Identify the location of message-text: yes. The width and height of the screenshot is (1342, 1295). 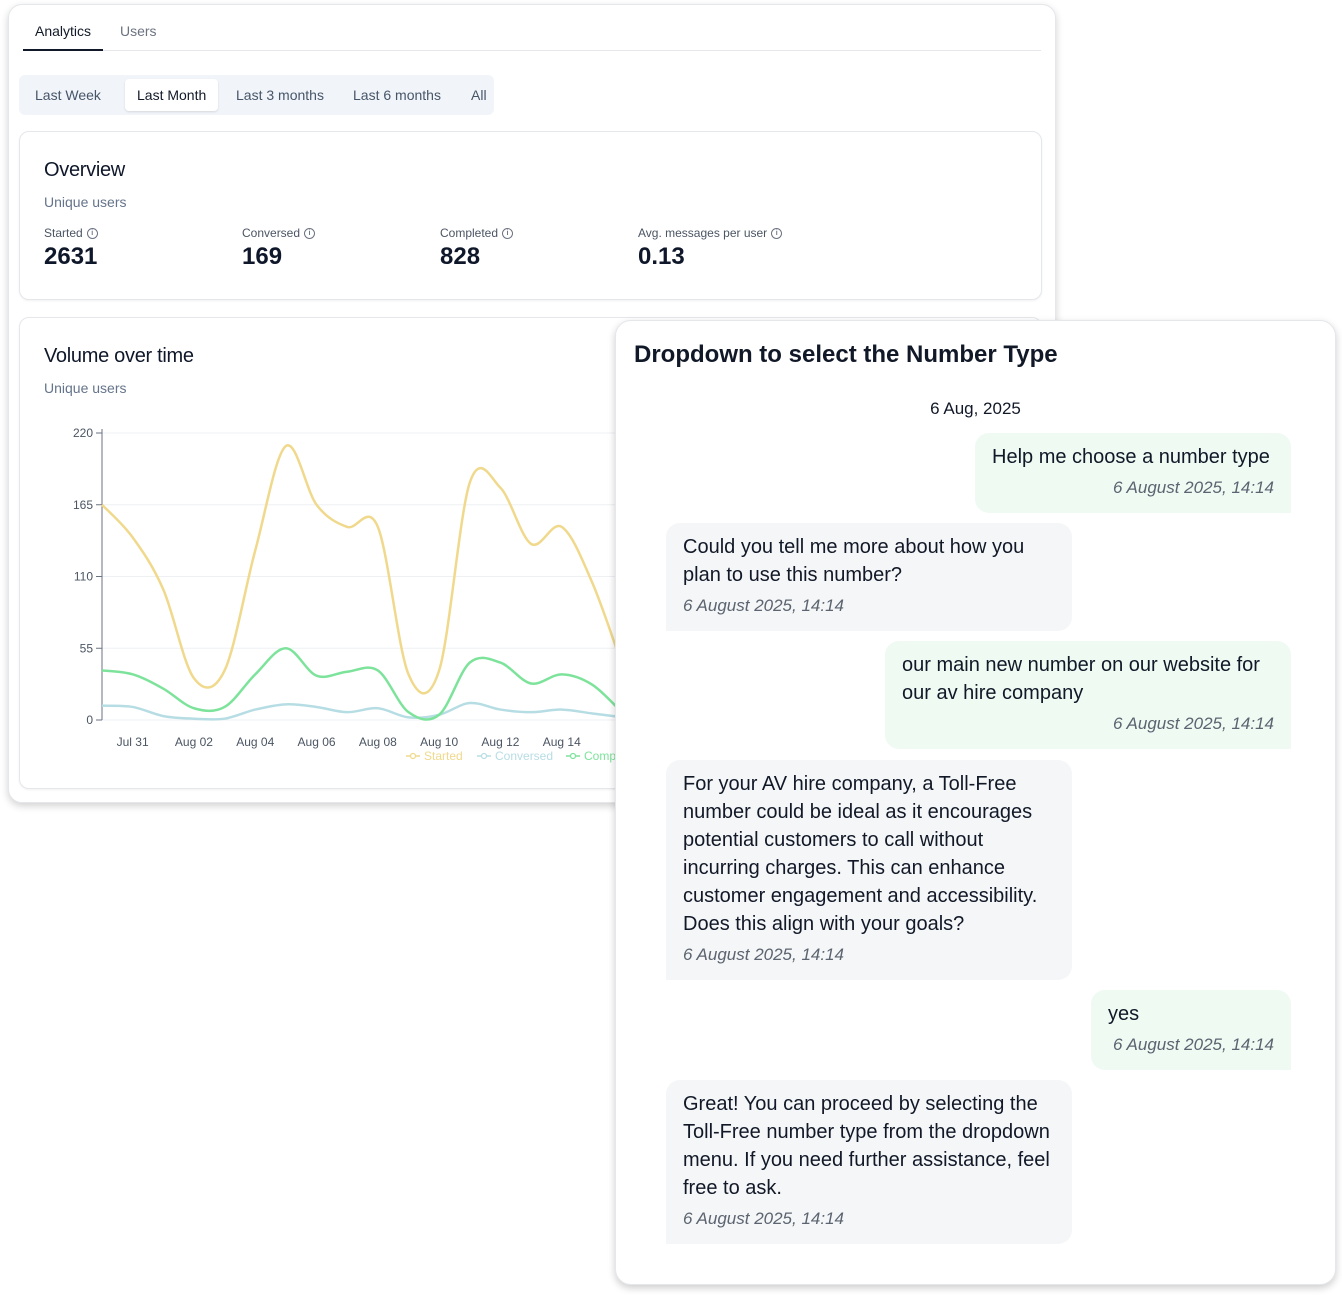
(1124, 1014).